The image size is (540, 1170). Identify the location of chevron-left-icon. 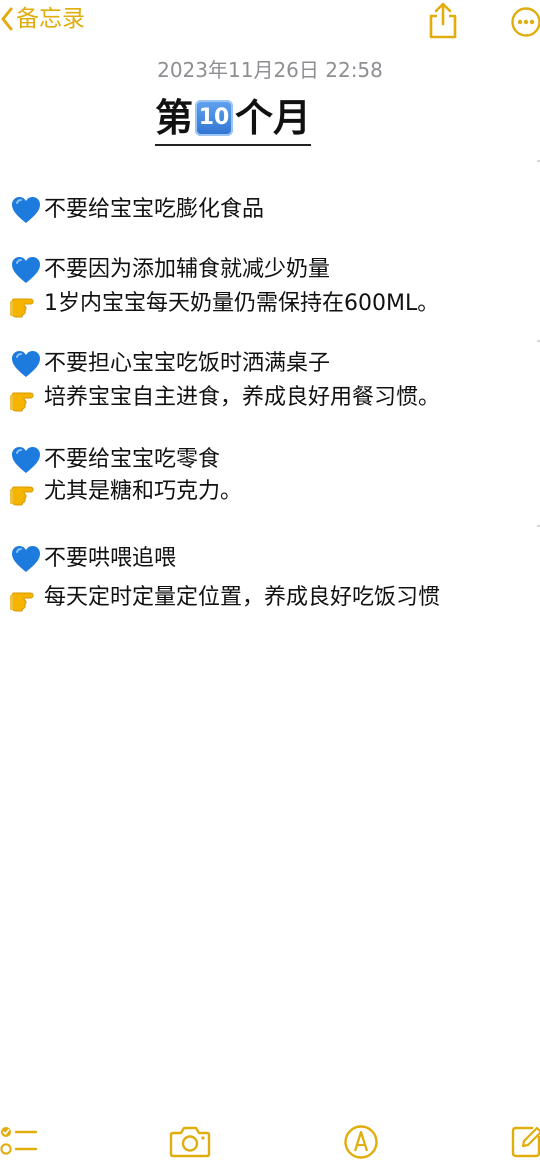
(7, 19).